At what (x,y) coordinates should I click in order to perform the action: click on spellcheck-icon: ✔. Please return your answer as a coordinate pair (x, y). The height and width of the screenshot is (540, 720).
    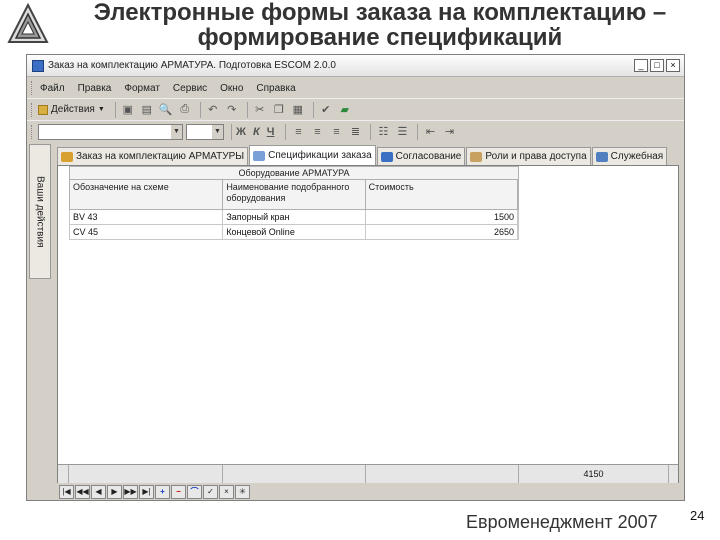
    Looking at the image, I should click on (326, 110).